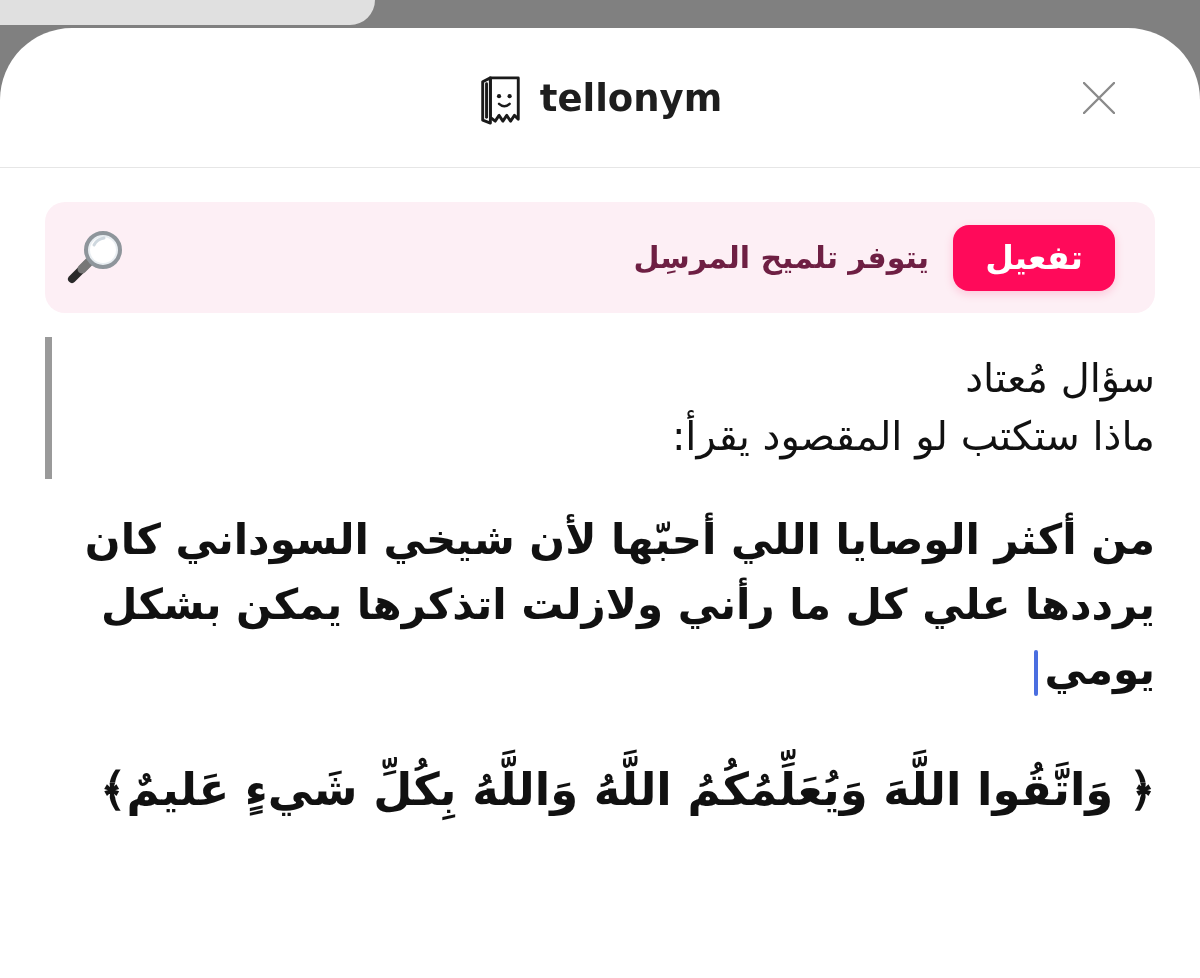 The width and height of the screenshot is (1200, 978). I want to click on activate-button: تفعيل, so click(1034, 257).